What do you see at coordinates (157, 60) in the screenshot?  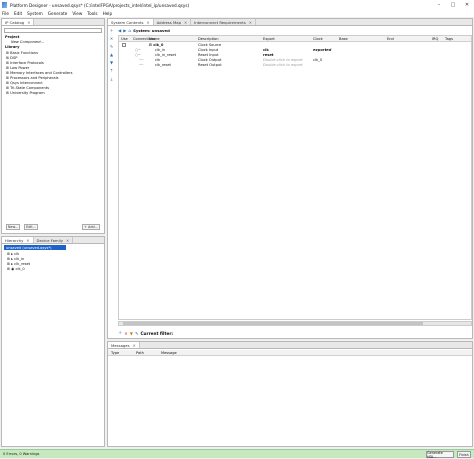 I see `interface-name: clk` at bounding box center [157, 60].